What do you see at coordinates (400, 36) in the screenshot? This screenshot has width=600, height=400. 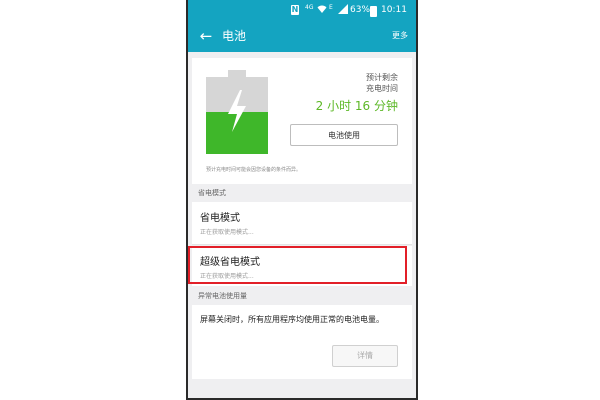 I see `more-button: 更多` at bounding box center [400, 36].